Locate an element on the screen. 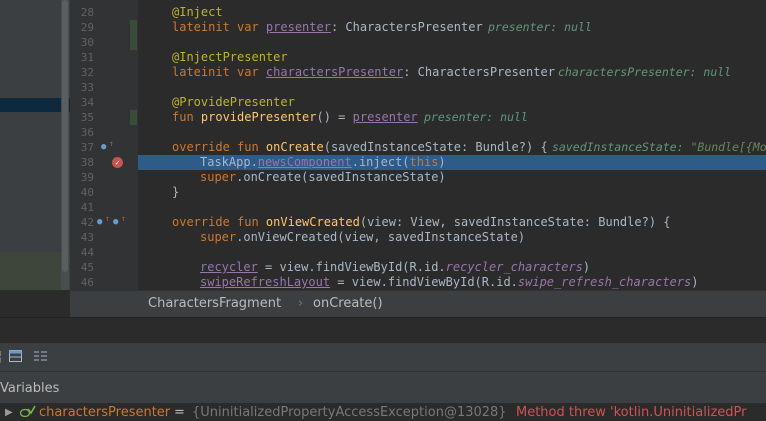 The height and width of the screenshot is (421, 766). line-number: 44 is located at coordinates (87, 252).